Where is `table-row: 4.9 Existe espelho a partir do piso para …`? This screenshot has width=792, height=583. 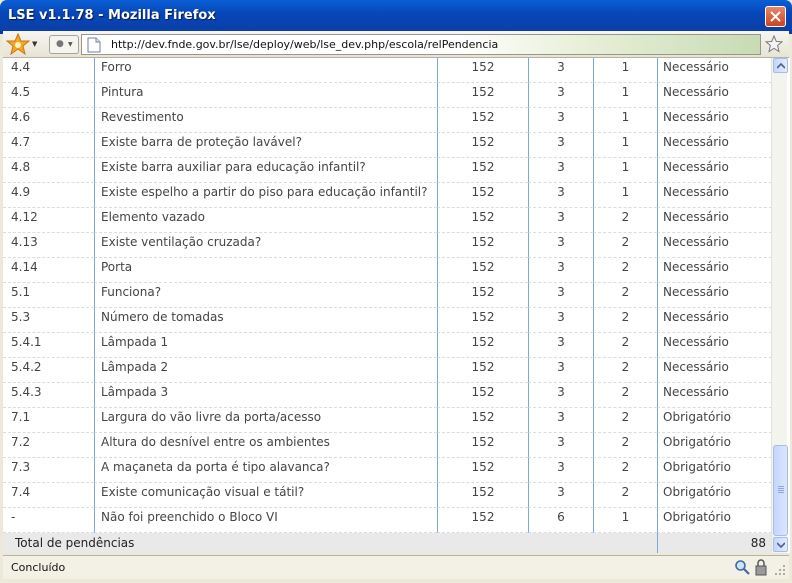
table-row: 4.9 Existe espelho a partir do piso para … is located at coordinates (387, 195).